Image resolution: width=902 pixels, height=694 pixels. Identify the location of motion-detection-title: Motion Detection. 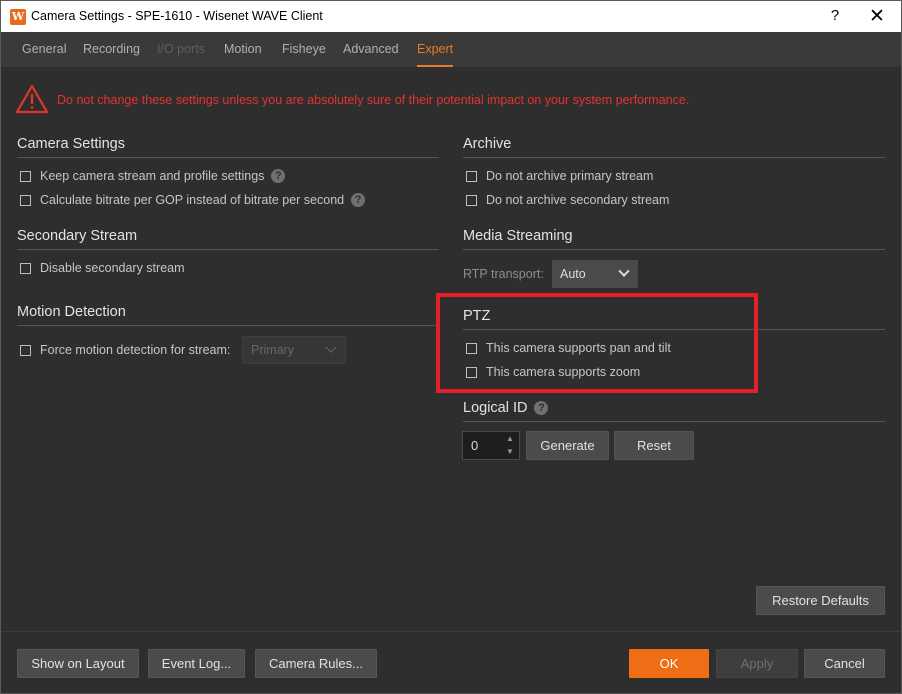
(228, 315).